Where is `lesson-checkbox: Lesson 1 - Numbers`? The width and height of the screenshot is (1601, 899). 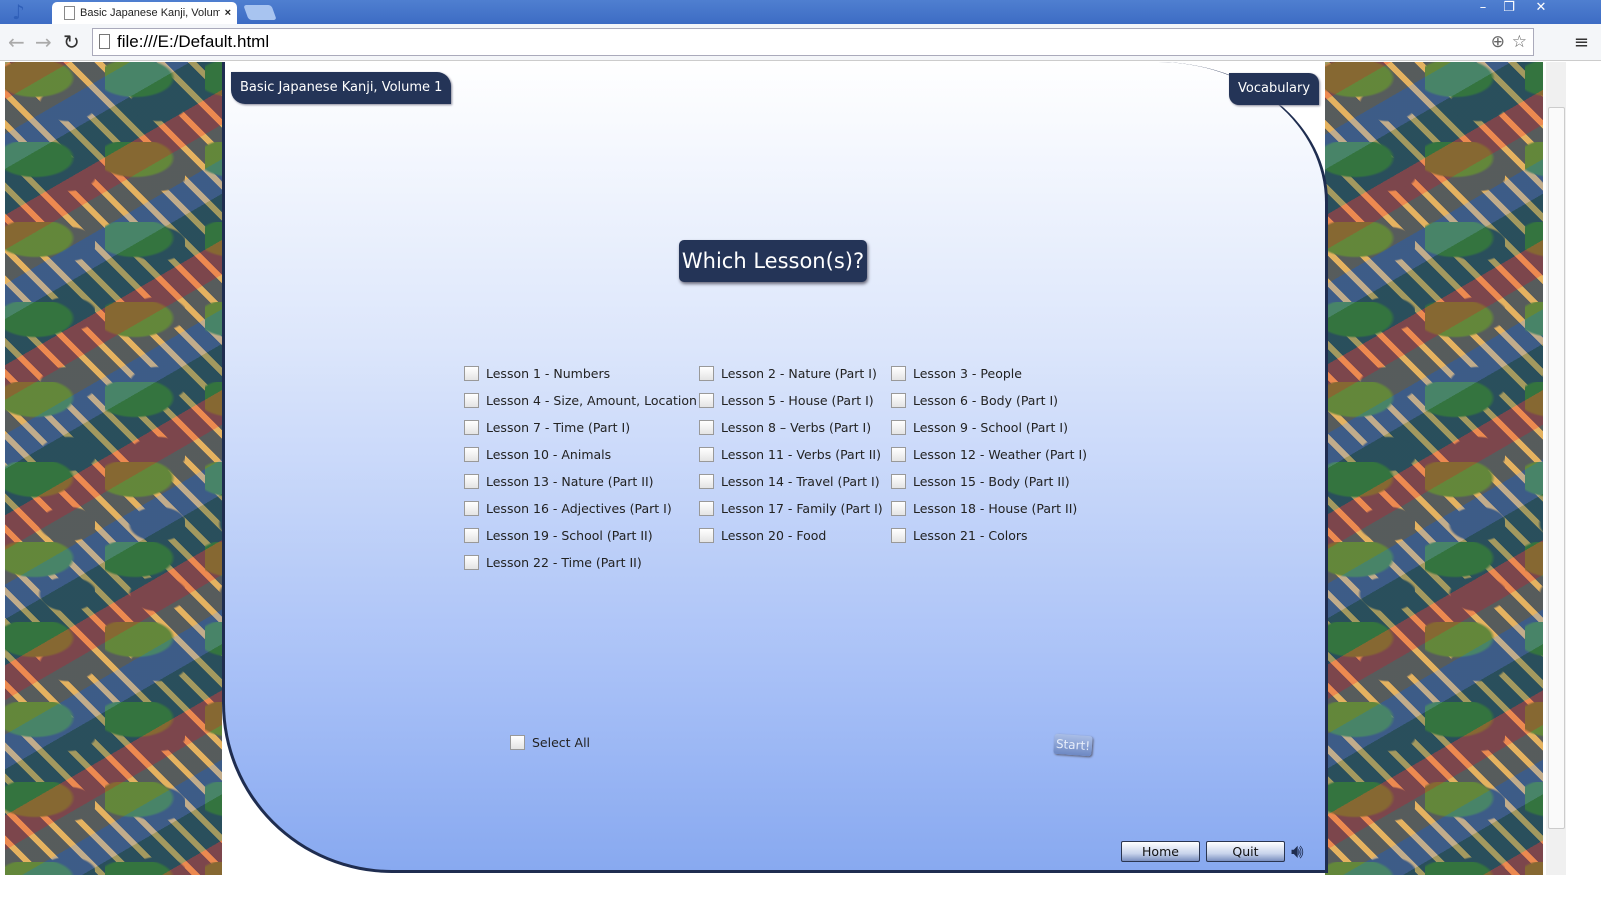
lesson-checkbox: Lesson 1 - Numbers is located at coordinates (537, 373).